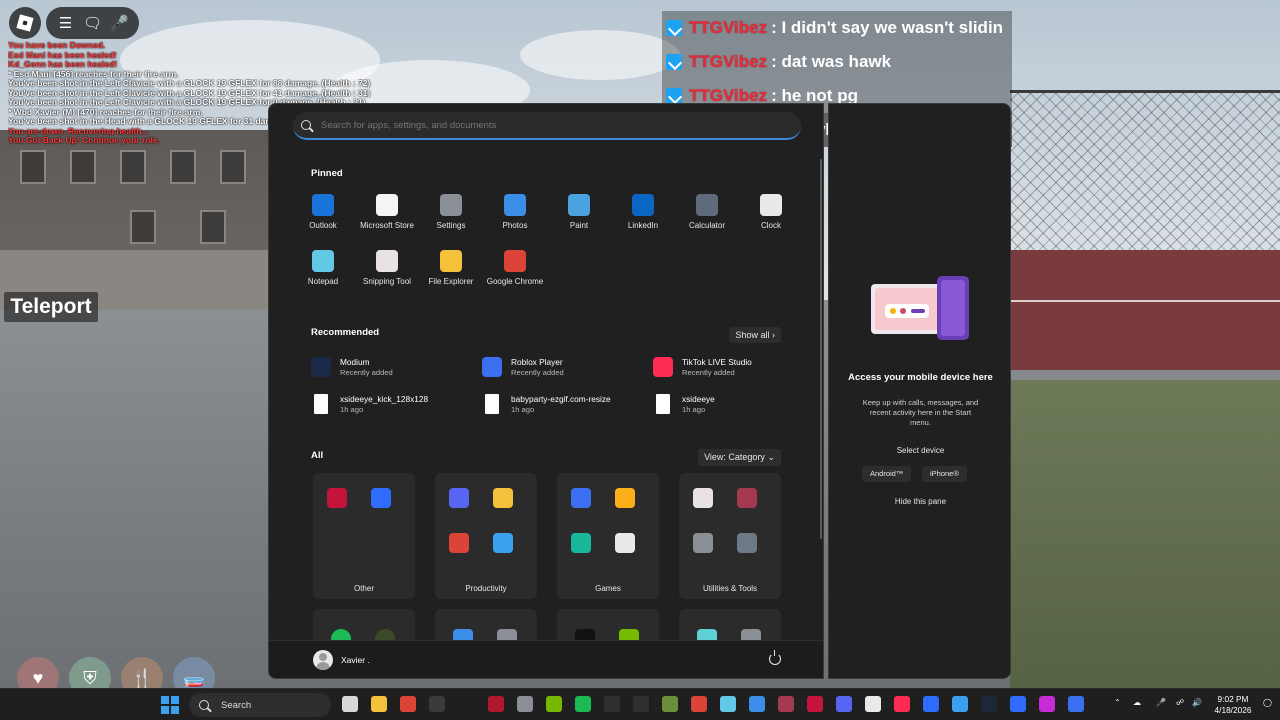  Describe the element at coordinates (1047, 704) in the screenshot. I see `pen-icon` at that location.